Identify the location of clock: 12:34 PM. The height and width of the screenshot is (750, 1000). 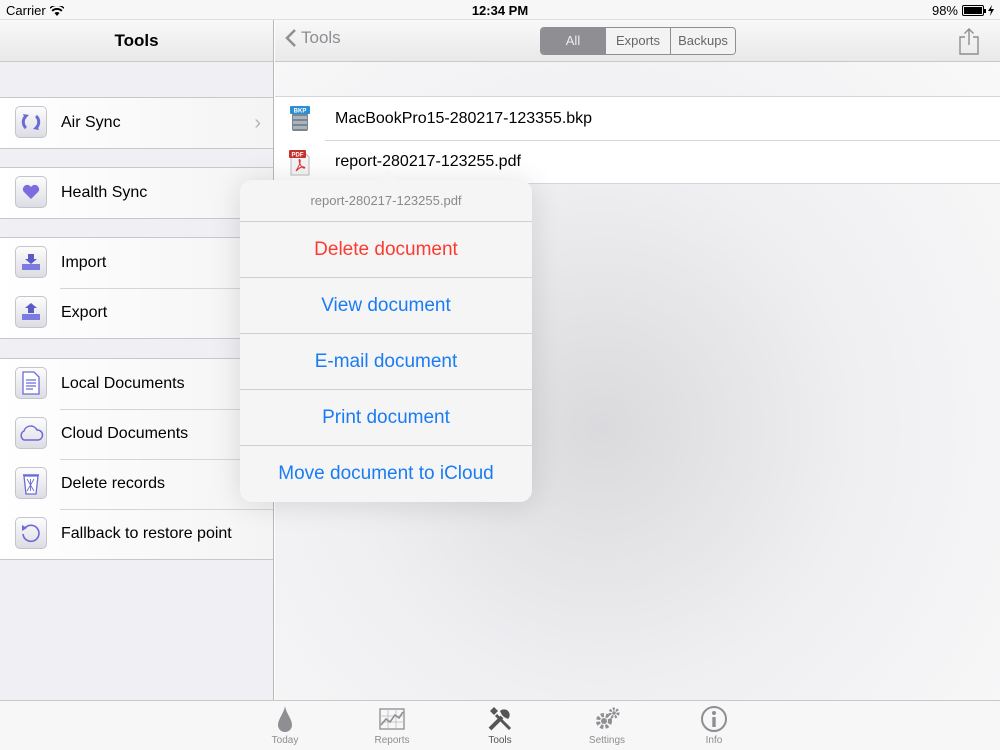
(500, 10).